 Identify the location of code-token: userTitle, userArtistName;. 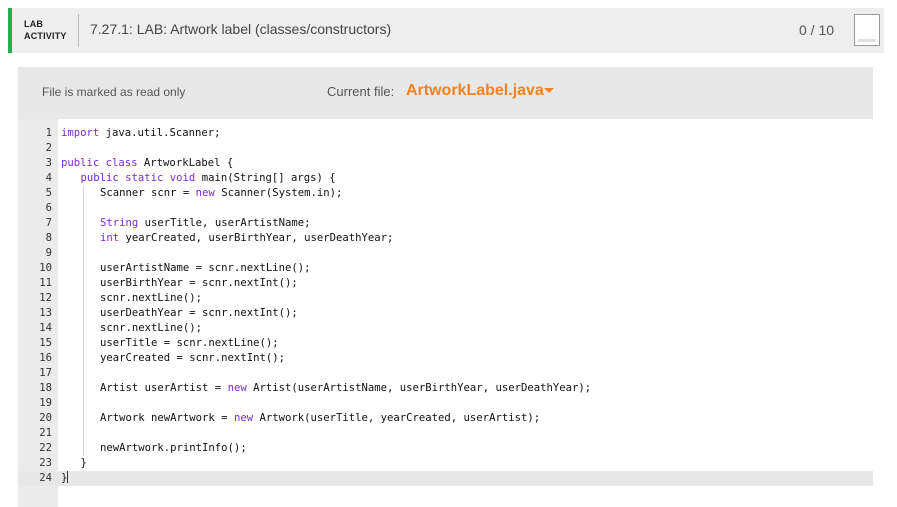
(224, 223).